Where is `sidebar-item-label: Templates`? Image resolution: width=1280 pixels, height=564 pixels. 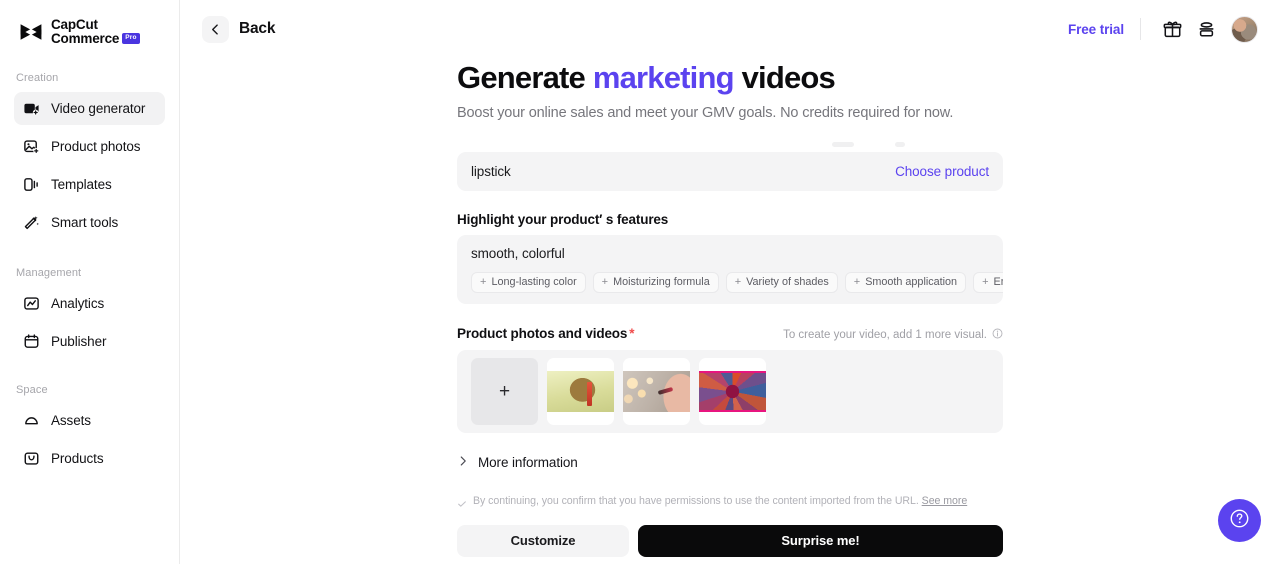
sidebar-item-label: Templates is located at coordinates (81, 184).